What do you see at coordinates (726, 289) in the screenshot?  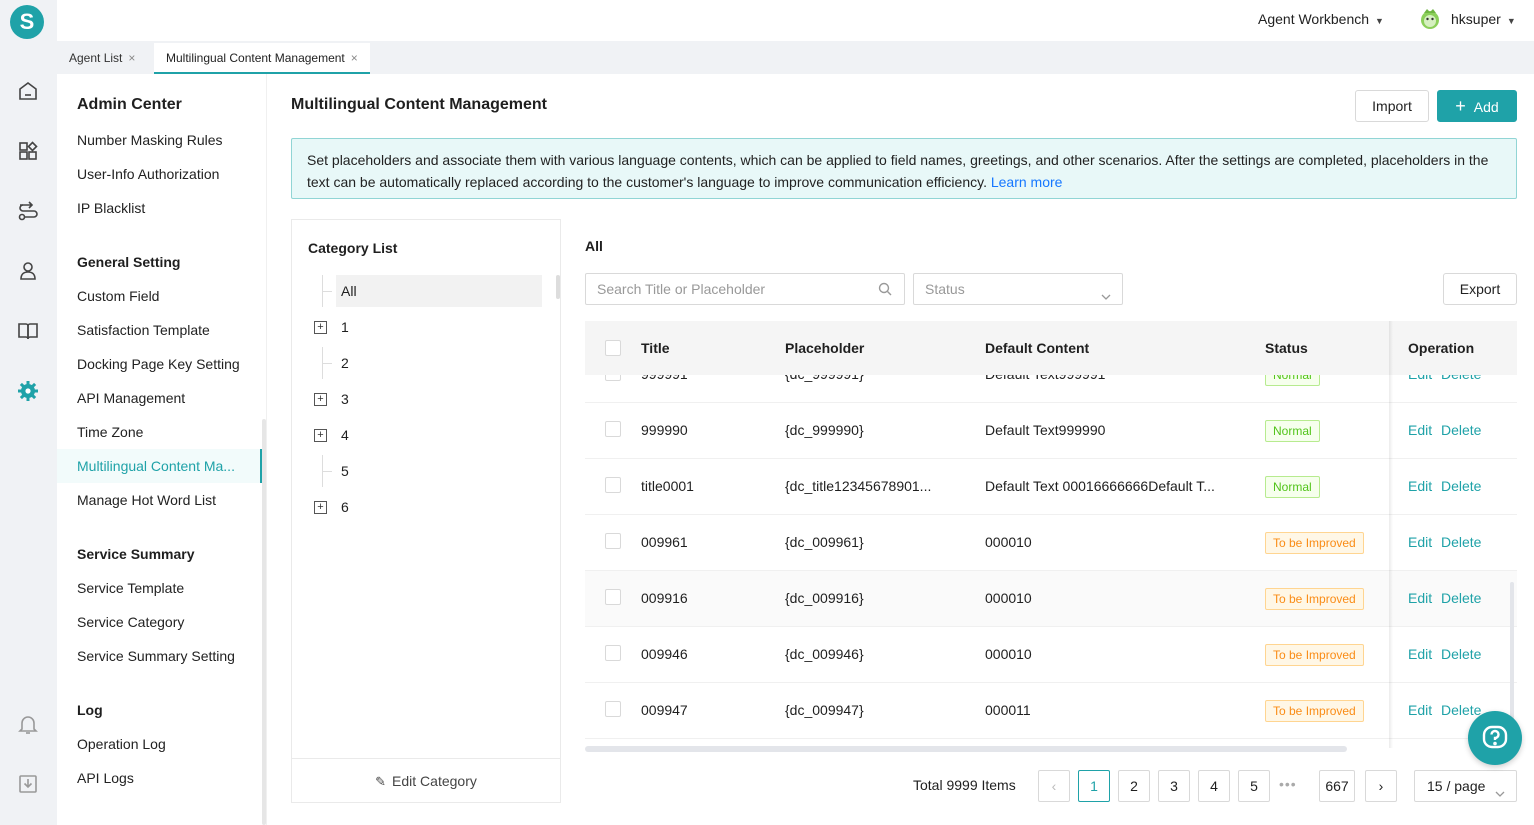 I see `search-input` at bounding box center [726, 289].